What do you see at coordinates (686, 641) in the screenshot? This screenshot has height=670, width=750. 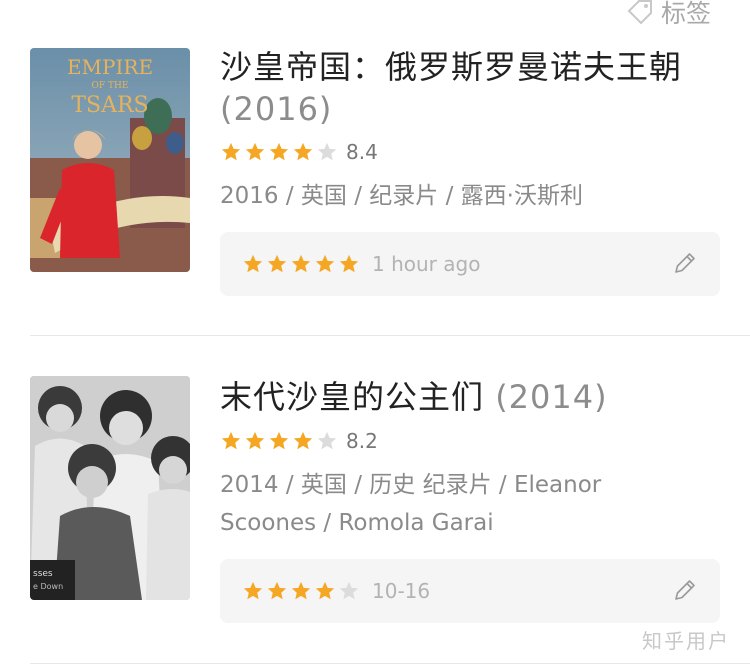 I see `watermark: 知乎用户` at bounding box center [686, 641].